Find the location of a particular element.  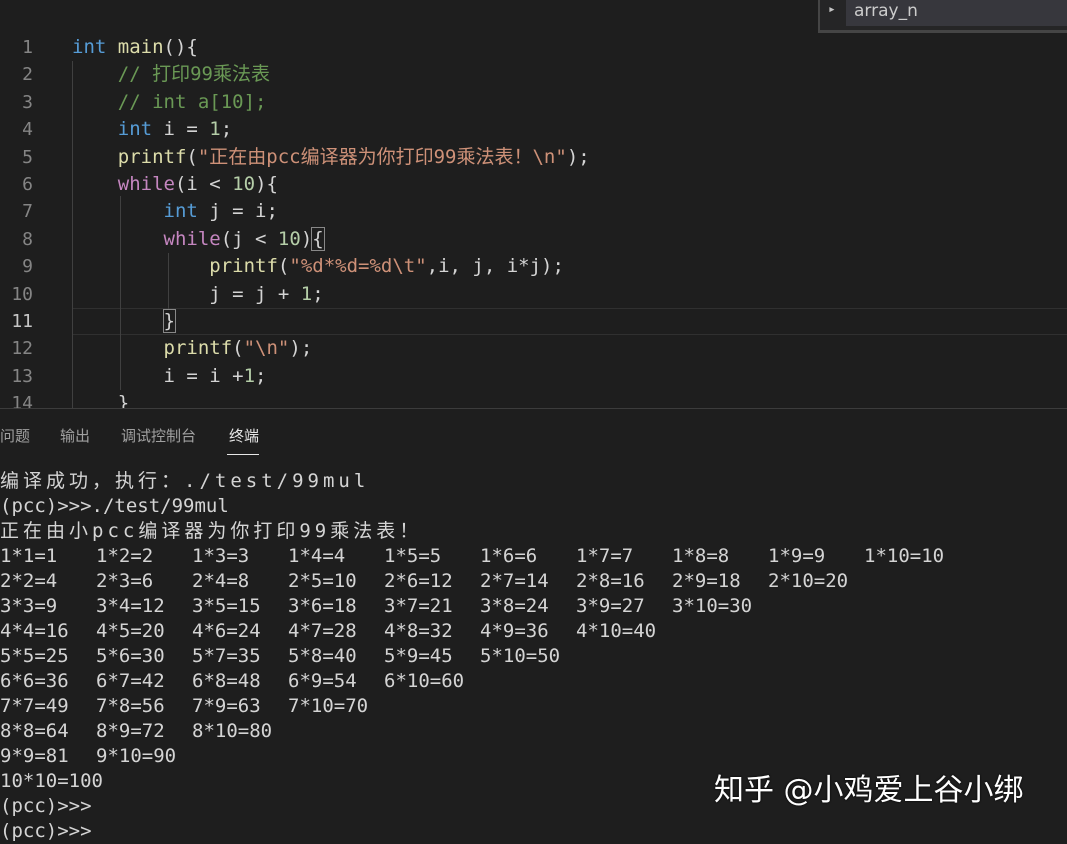

code-token: (i < is located at coordinates (203, 184).